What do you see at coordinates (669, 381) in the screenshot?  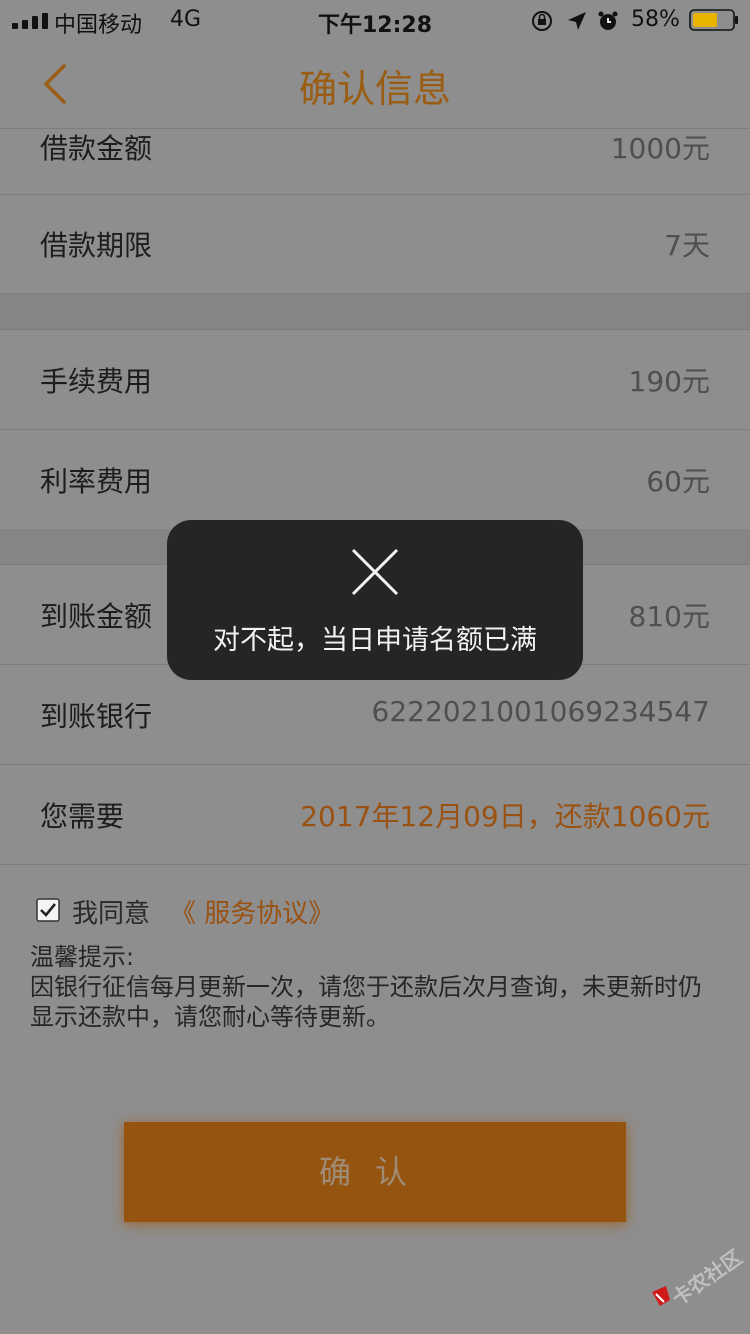 I see `row-value: 190元` at bounding box center [669, 381].